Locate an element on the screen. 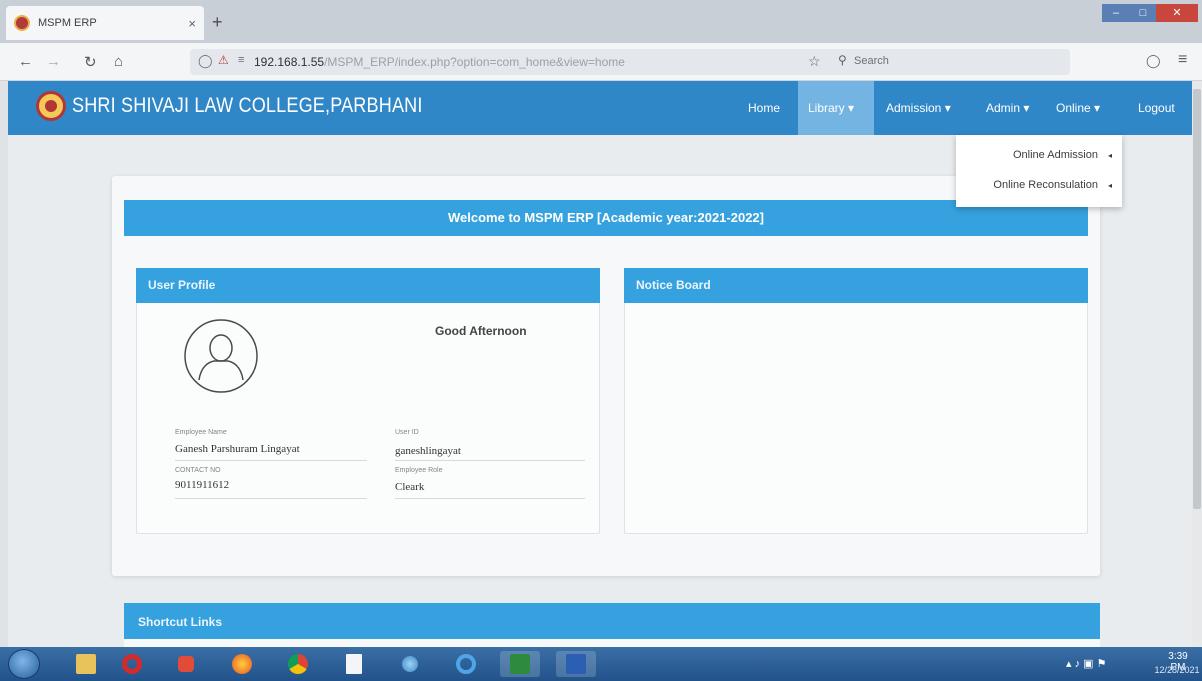  shield-icon: ◯ is located at coordinates (205, 61).